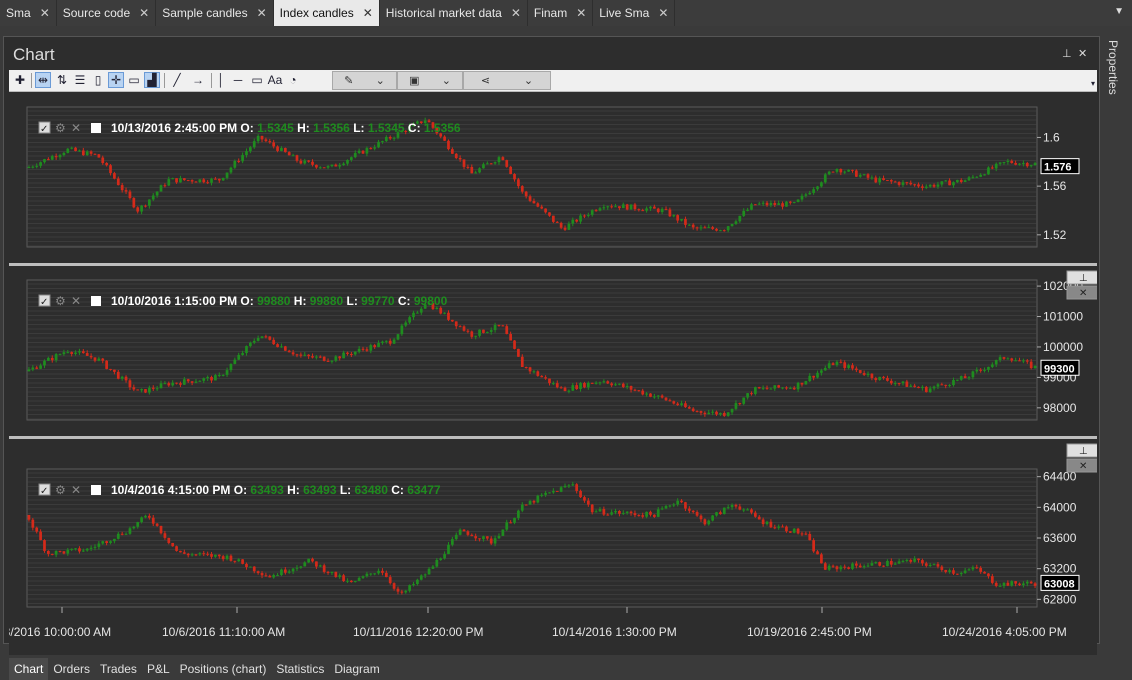 This screenshot has width=1132, height=680. I want to click on list-icon: ☰, so click(80, 80).